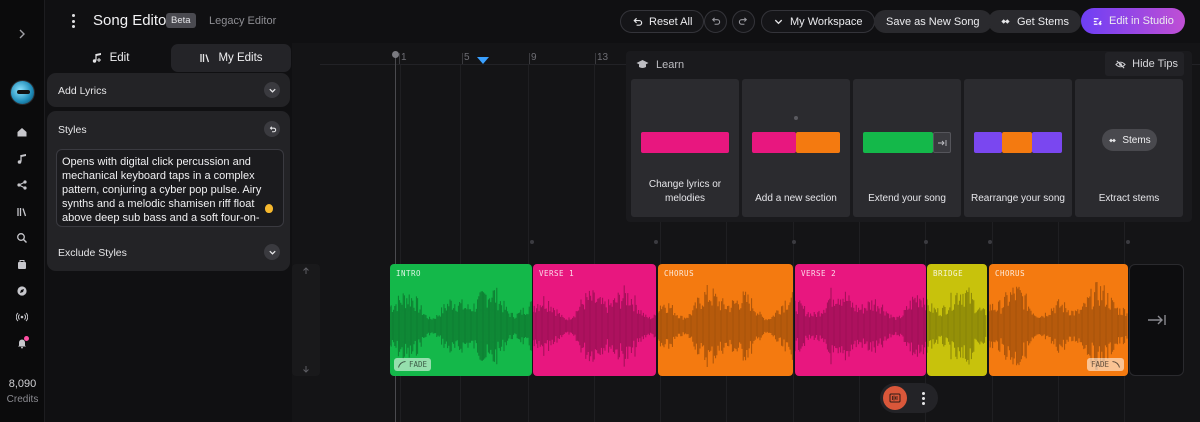 The width and height of the screenshot is (1200, 422). I want to click on save-as-new-song-button: Save as New Song, so click(933, 21).